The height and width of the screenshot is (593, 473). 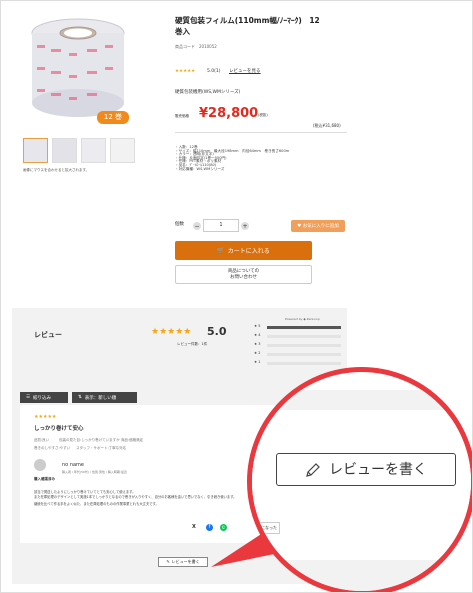 I want to click on dist-label: ★ 2, so click(x=257, y=353).